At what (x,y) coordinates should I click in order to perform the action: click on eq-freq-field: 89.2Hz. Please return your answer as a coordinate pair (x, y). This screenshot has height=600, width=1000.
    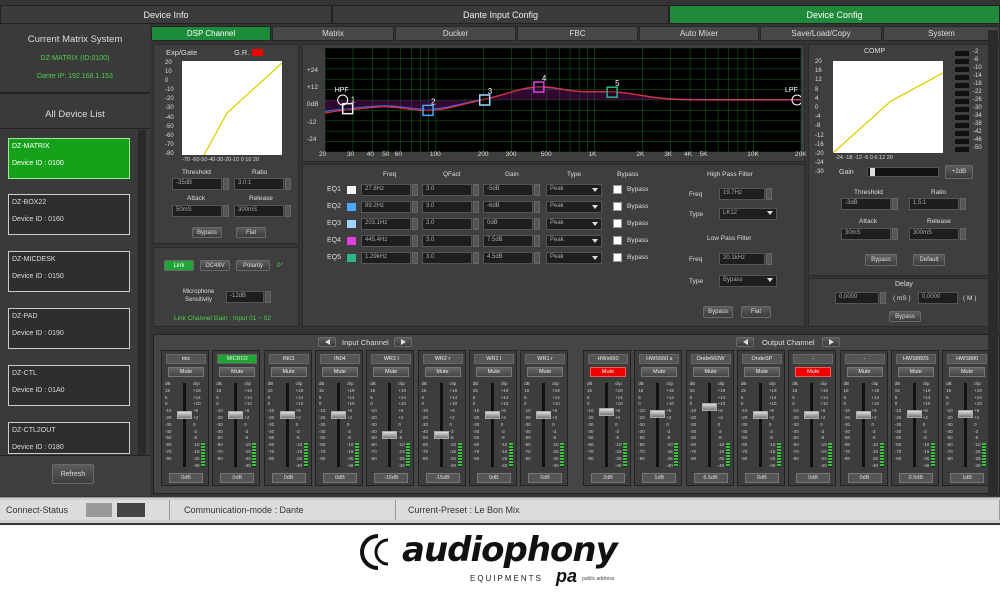
    Looking at the image, I should click on (386, 207).